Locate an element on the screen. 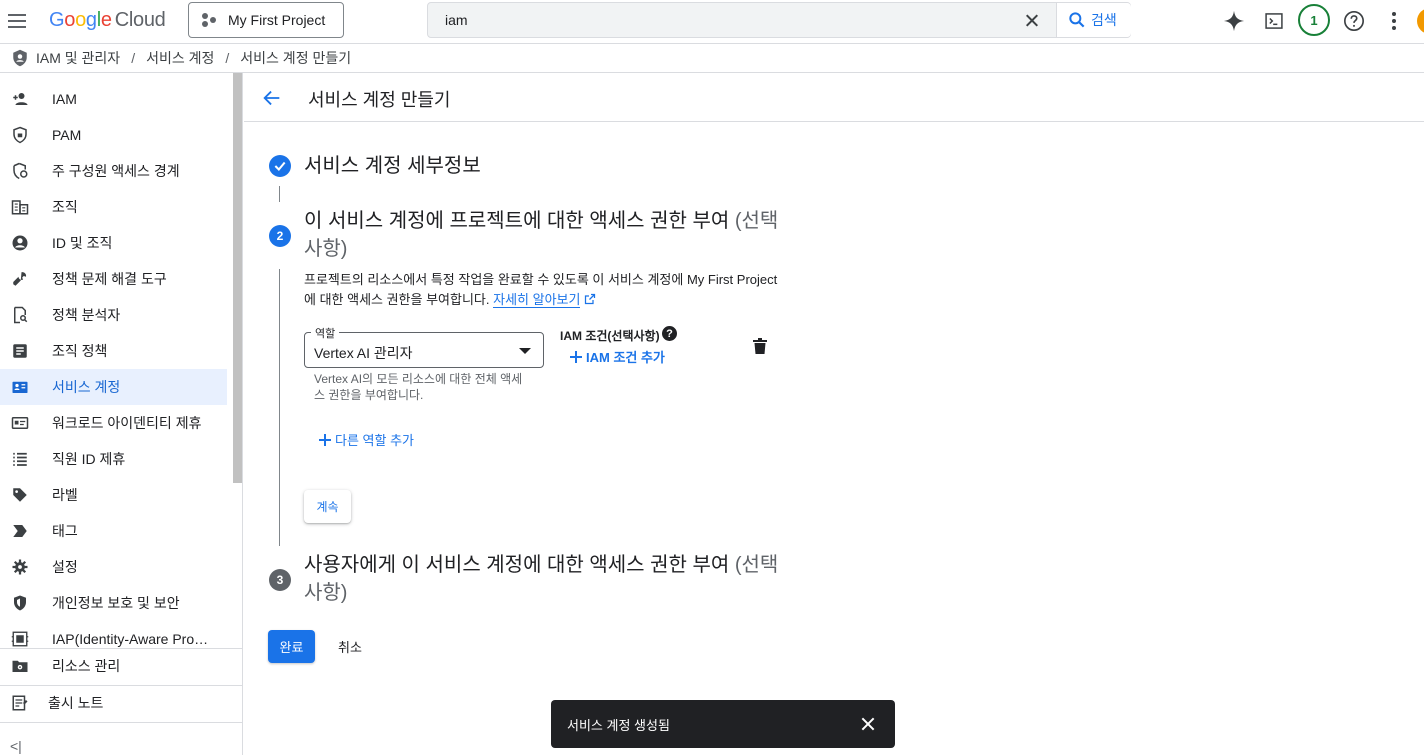 This screenshot has height=755, width=1424. role-legend: 역할 is located at coordinates (325, 333).